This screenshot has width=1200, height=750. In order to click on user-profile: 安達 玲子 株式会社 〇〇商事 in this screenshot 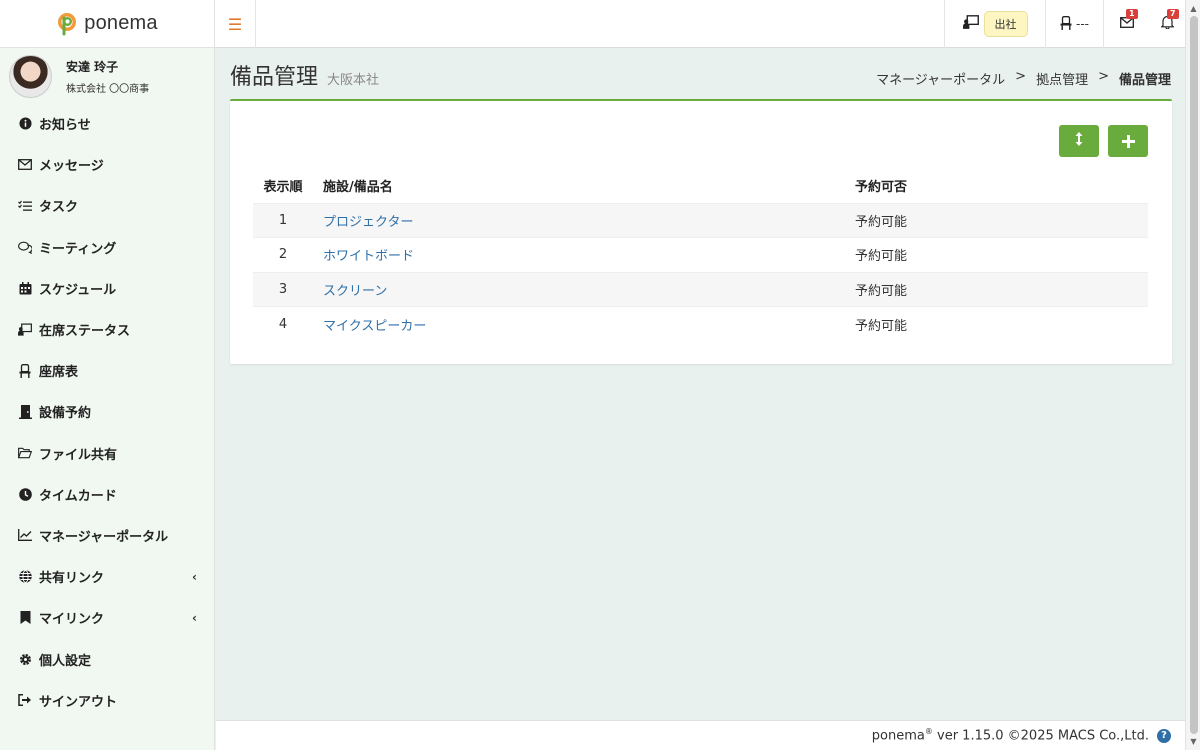, I will do `click(107, 76)`.